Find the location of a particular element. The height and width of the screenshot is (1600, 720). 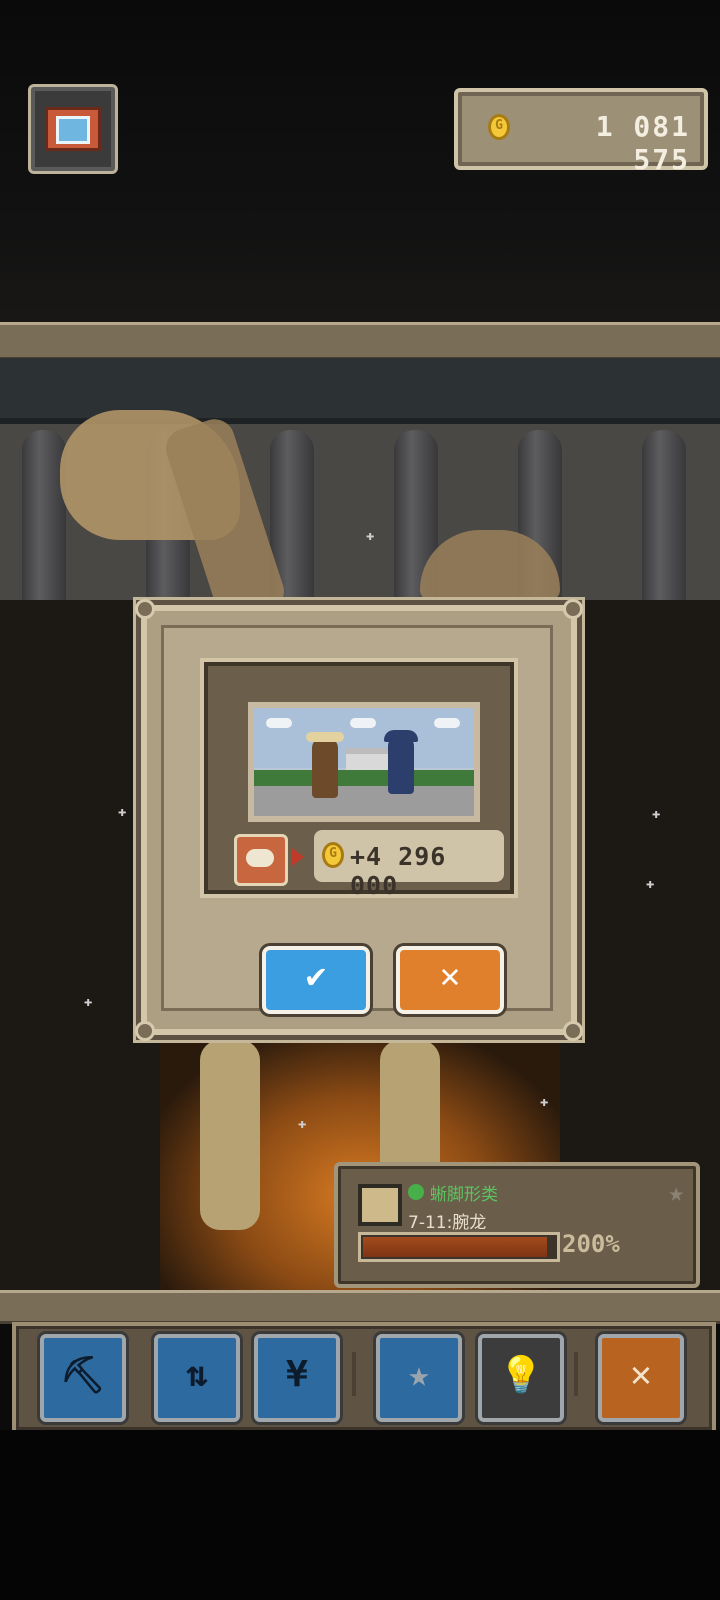

confirm-button: ✔ is located at coordinates (316, 980).